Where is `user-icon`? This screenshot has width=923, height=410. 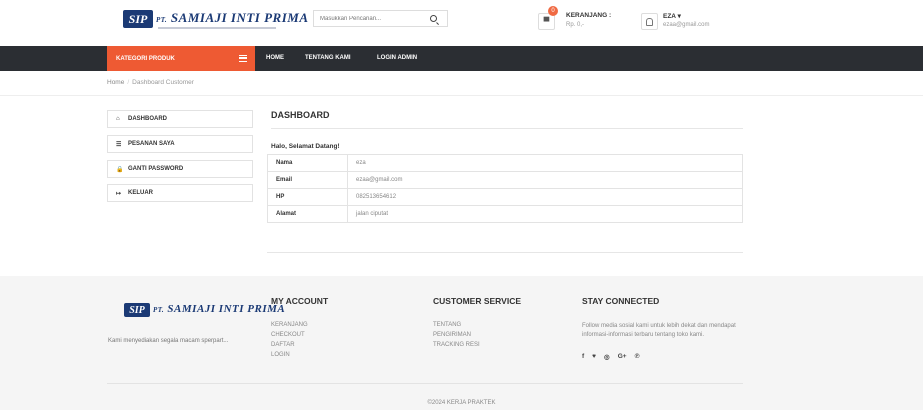
user-icon is located at coordinates (649, 21).